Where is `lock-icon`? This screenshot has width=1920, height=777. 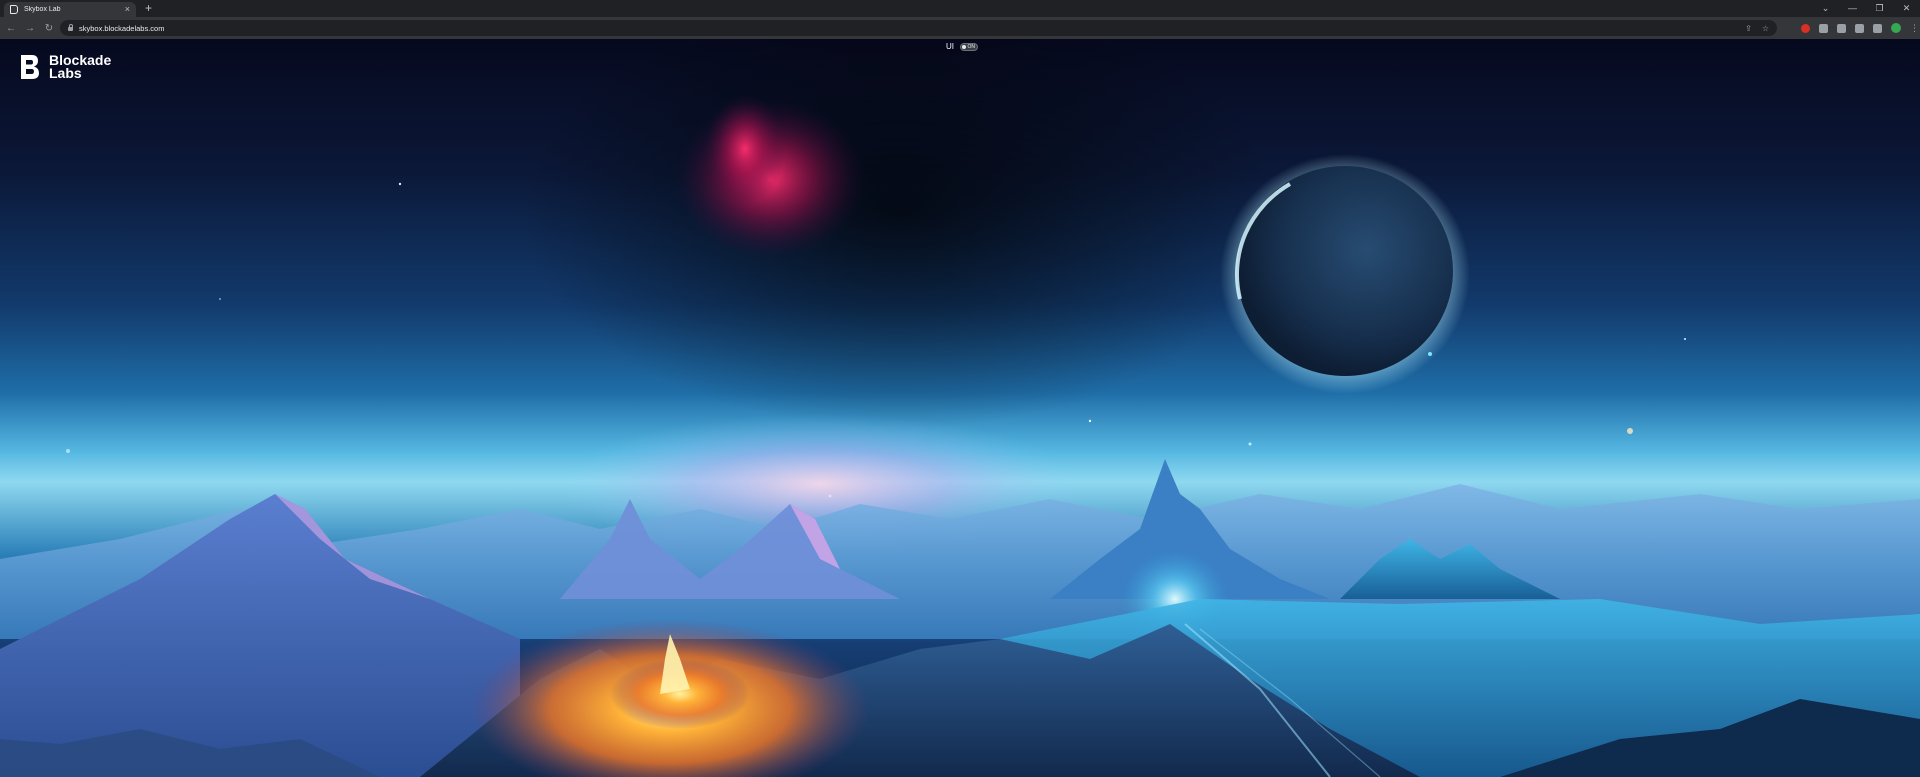
lock-icon is located at coordinates (70, 27).